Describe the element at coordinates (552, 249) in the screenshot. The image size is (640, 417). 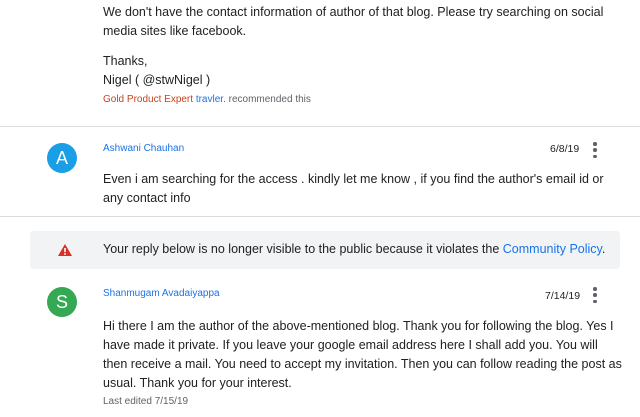
I see `community-policy-link: Community Policy` at that location.